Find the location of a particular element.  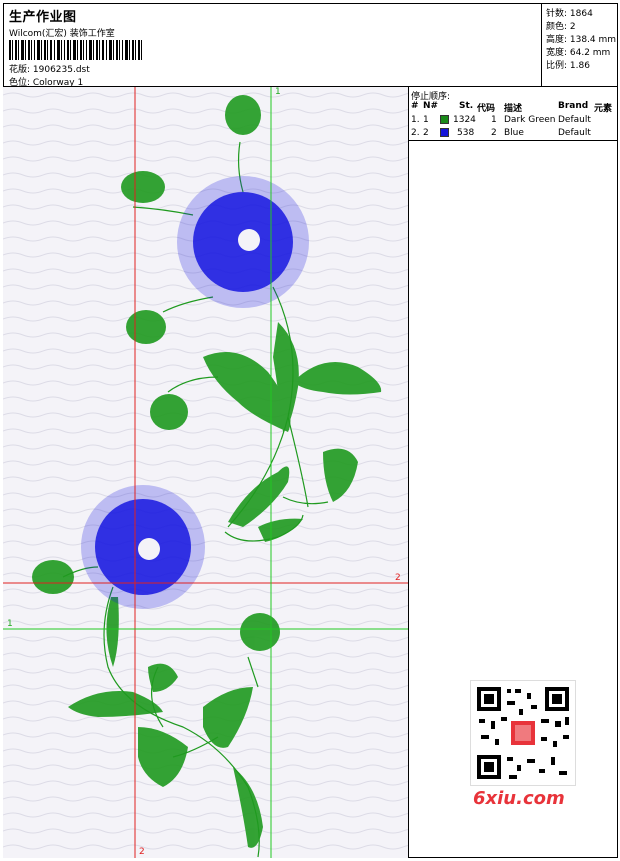

stitch-count: 针数: 1864 is located at coordinates (569, 14).